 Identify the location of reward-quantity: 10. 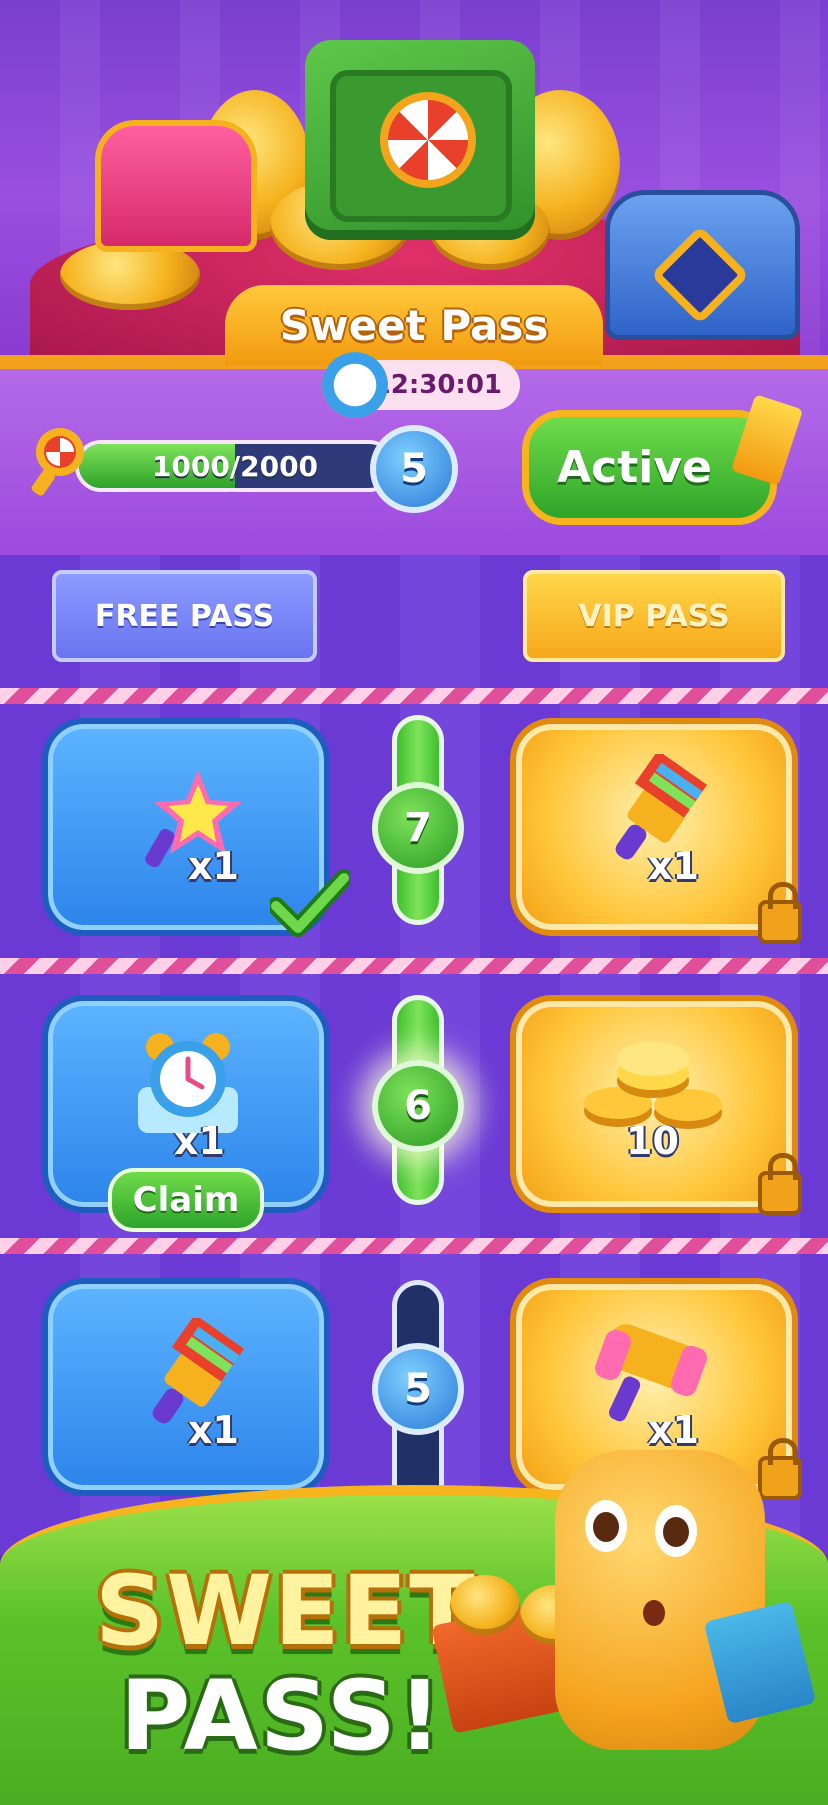
(652, 1141).